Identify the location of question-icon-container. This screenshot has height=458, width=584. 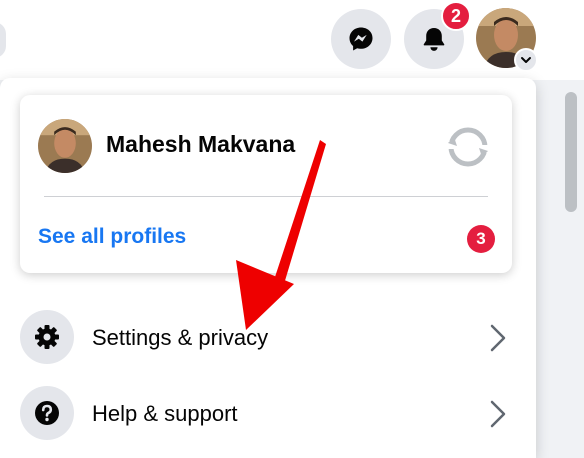
(47, 413).